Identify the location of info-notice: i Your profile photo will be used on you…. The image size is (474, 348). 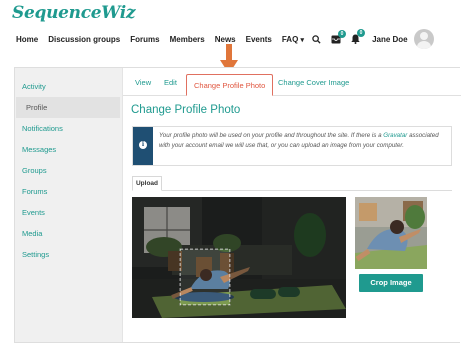
(292, 146).